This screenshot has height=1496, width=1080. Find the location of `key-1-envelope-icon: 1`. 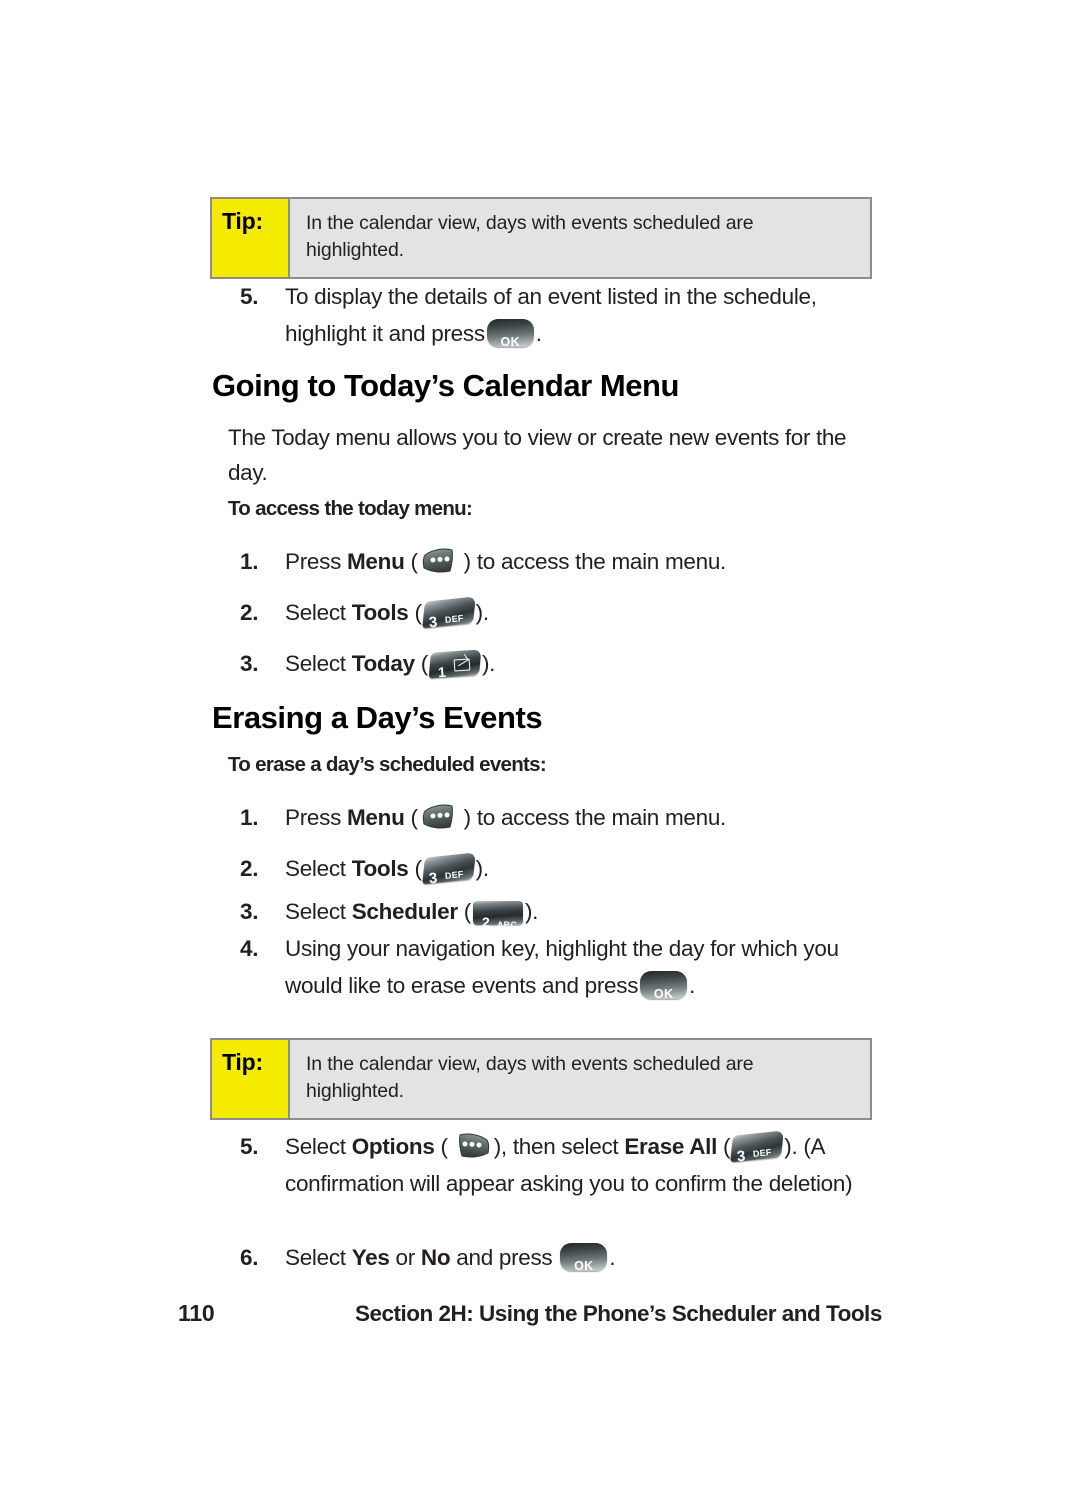

key-1-envelope-icon: 1 is located at coordinates (455, 664).